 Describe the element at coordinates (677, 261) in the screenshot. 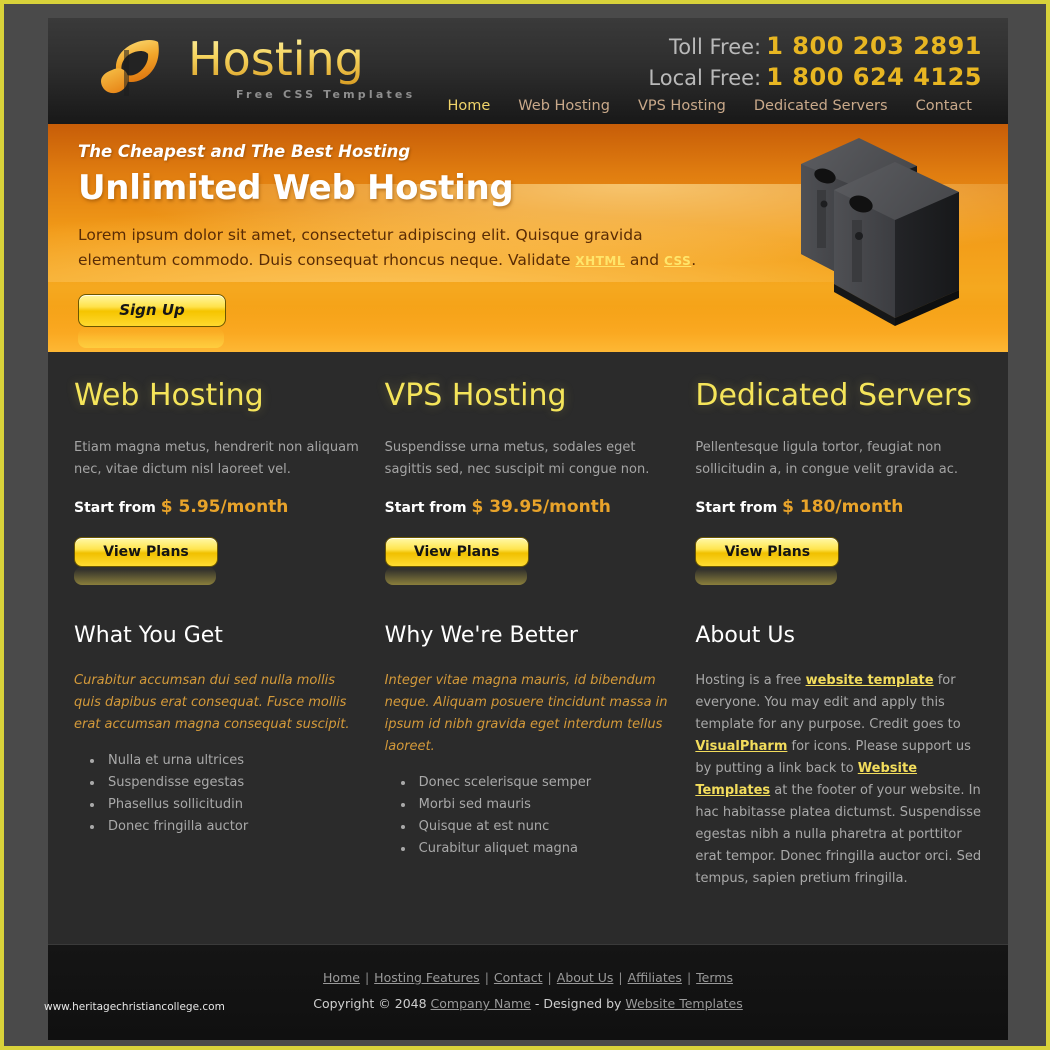

I see `css-link: CSS` at that location.